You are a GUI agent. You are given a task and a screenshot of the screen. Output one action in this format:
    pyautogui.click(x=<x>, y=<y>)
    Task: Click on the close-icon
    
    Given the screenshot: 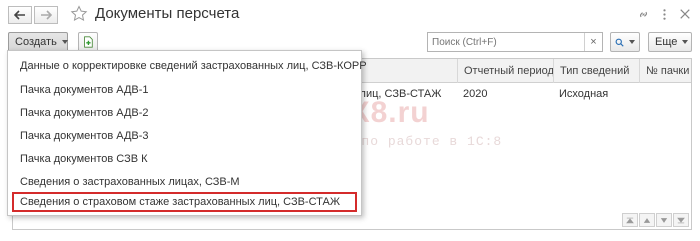 What is the action you would take?
    pyautogui.click(x=685, y=14)
    